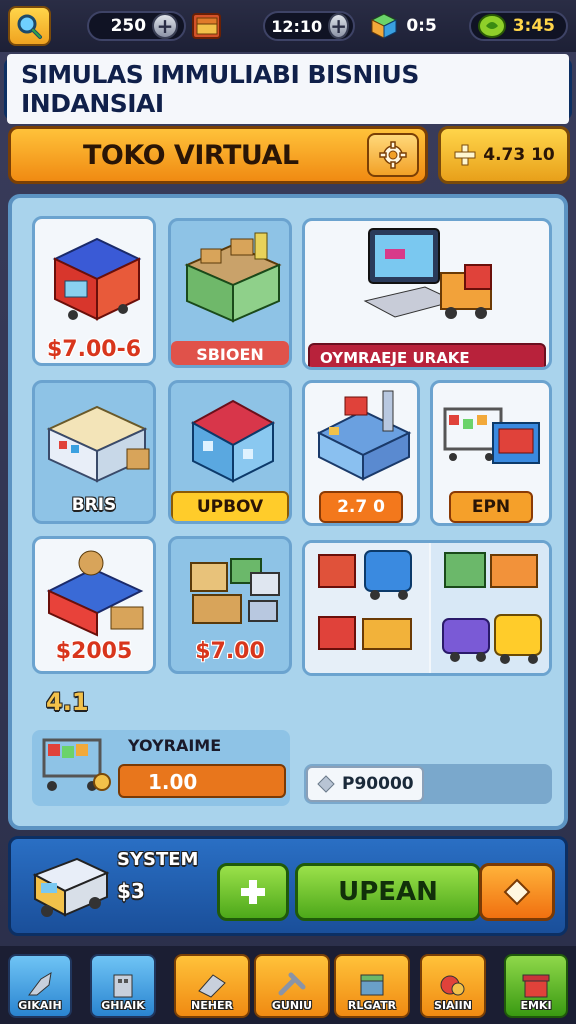 This screenshot has height=1024, width=576. I want to click on timer-value: 12:10, so click(297, 26).